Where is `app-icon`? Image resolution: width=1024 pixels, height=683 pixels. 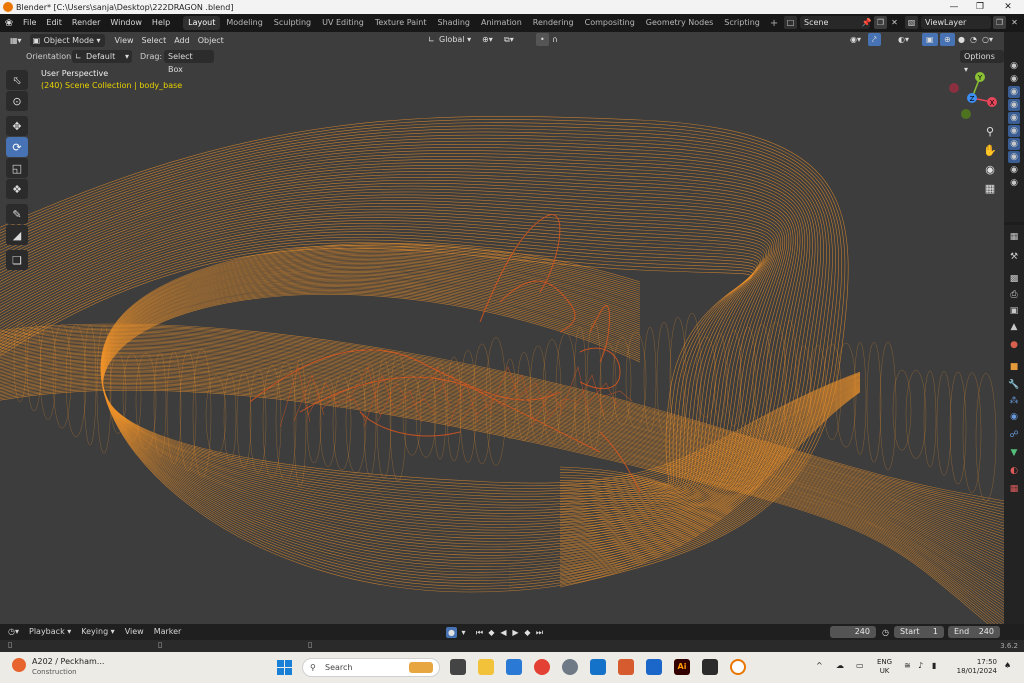 app-icon is located at coordinates (626, 667).